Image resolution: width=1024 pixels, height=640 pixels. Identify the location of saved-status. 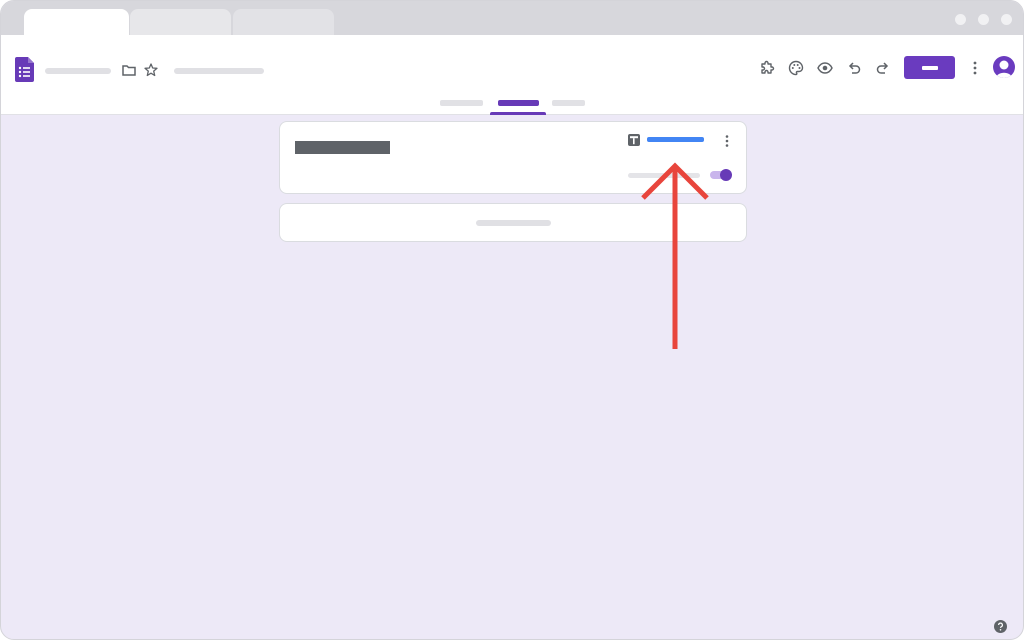
(219, 71).